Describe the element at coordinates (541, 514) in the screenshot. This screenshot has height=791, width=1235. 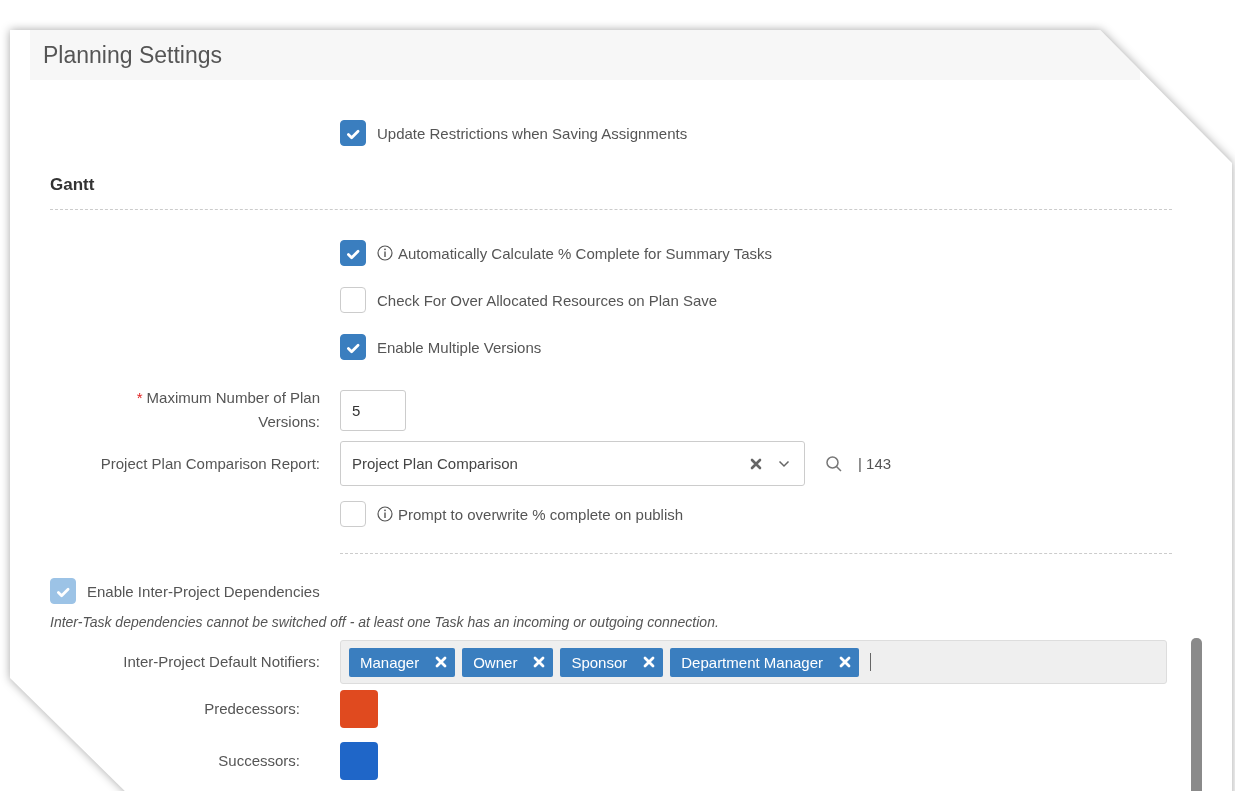
I see `option-label: Prompt to overwrite % complete on publish` at that location.